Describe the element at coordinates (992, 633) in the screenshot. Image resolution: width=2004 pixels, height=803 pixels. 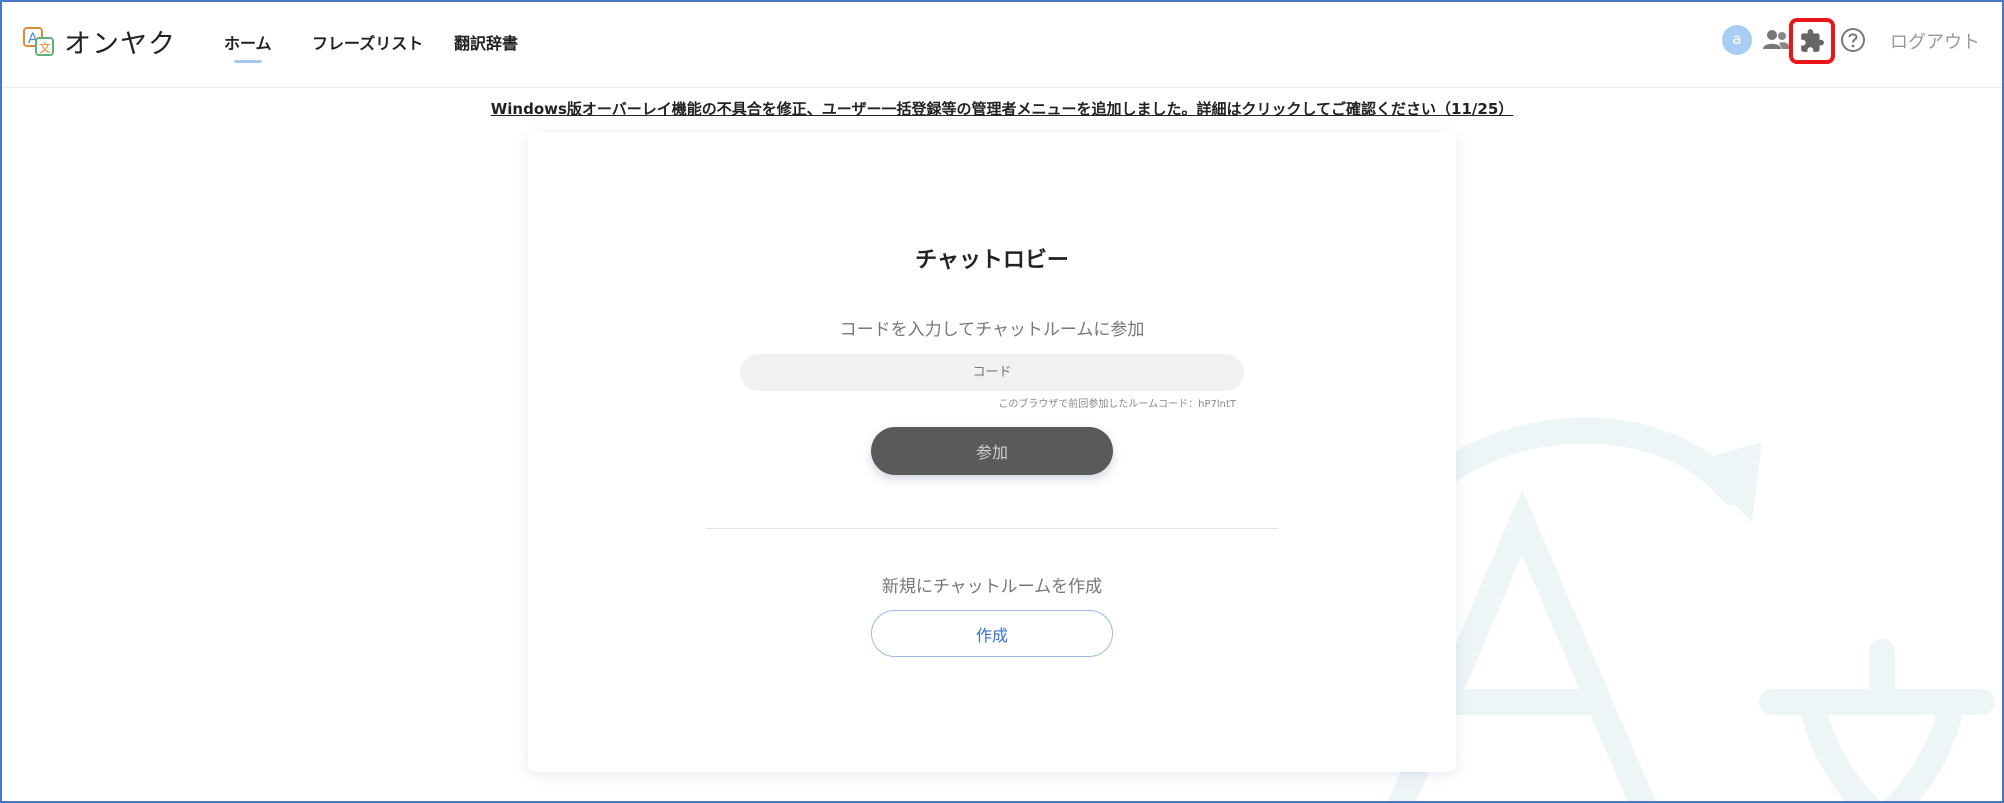
I see `create-button: 作成` at that location.